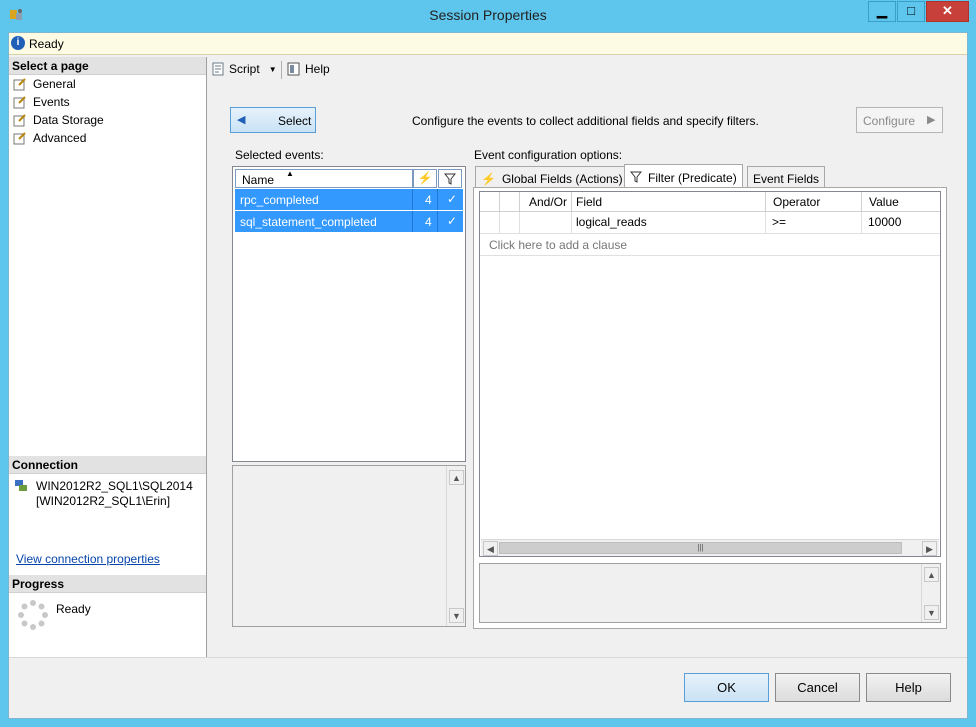 The image size is (976, 727). What do you see at coordinates (710, 593) in the screenshot?
I see `predicate-description-box: ▲ ▼` at bounding box center [710, 593].